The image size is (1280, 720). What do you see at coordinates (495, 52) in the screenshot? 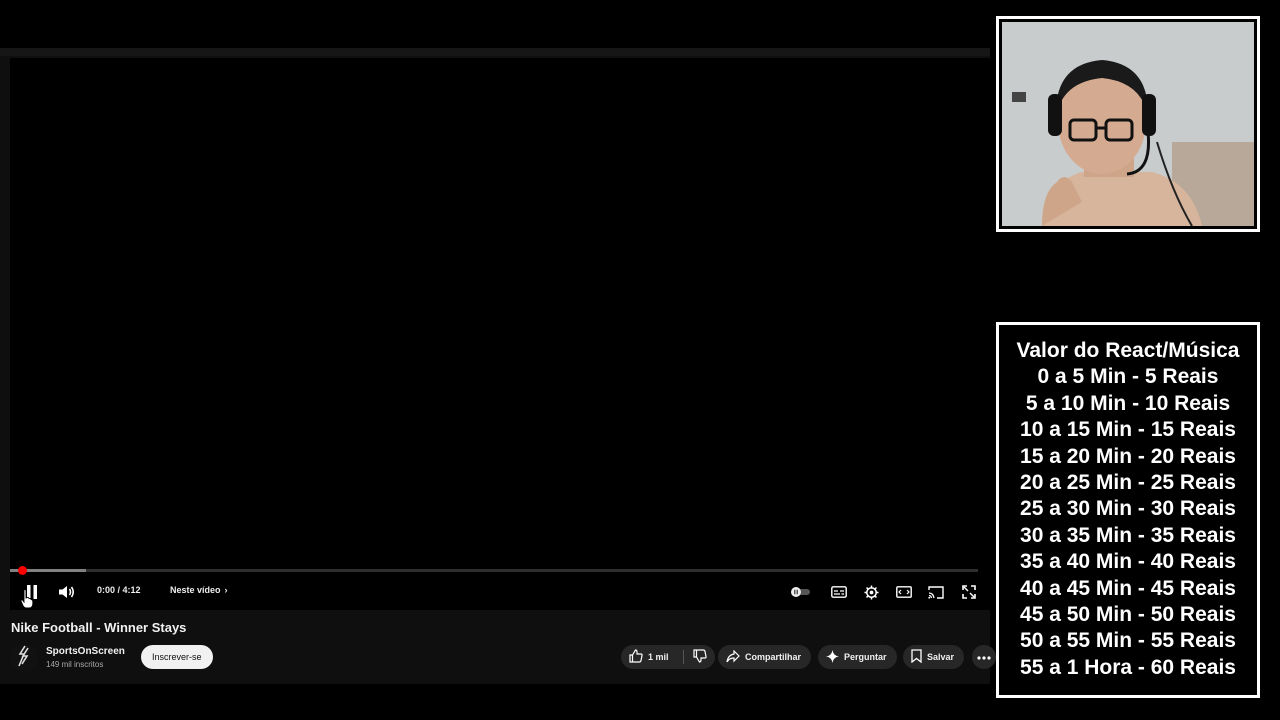
I see `browser-top-strip` at bounding box center [495, 52].